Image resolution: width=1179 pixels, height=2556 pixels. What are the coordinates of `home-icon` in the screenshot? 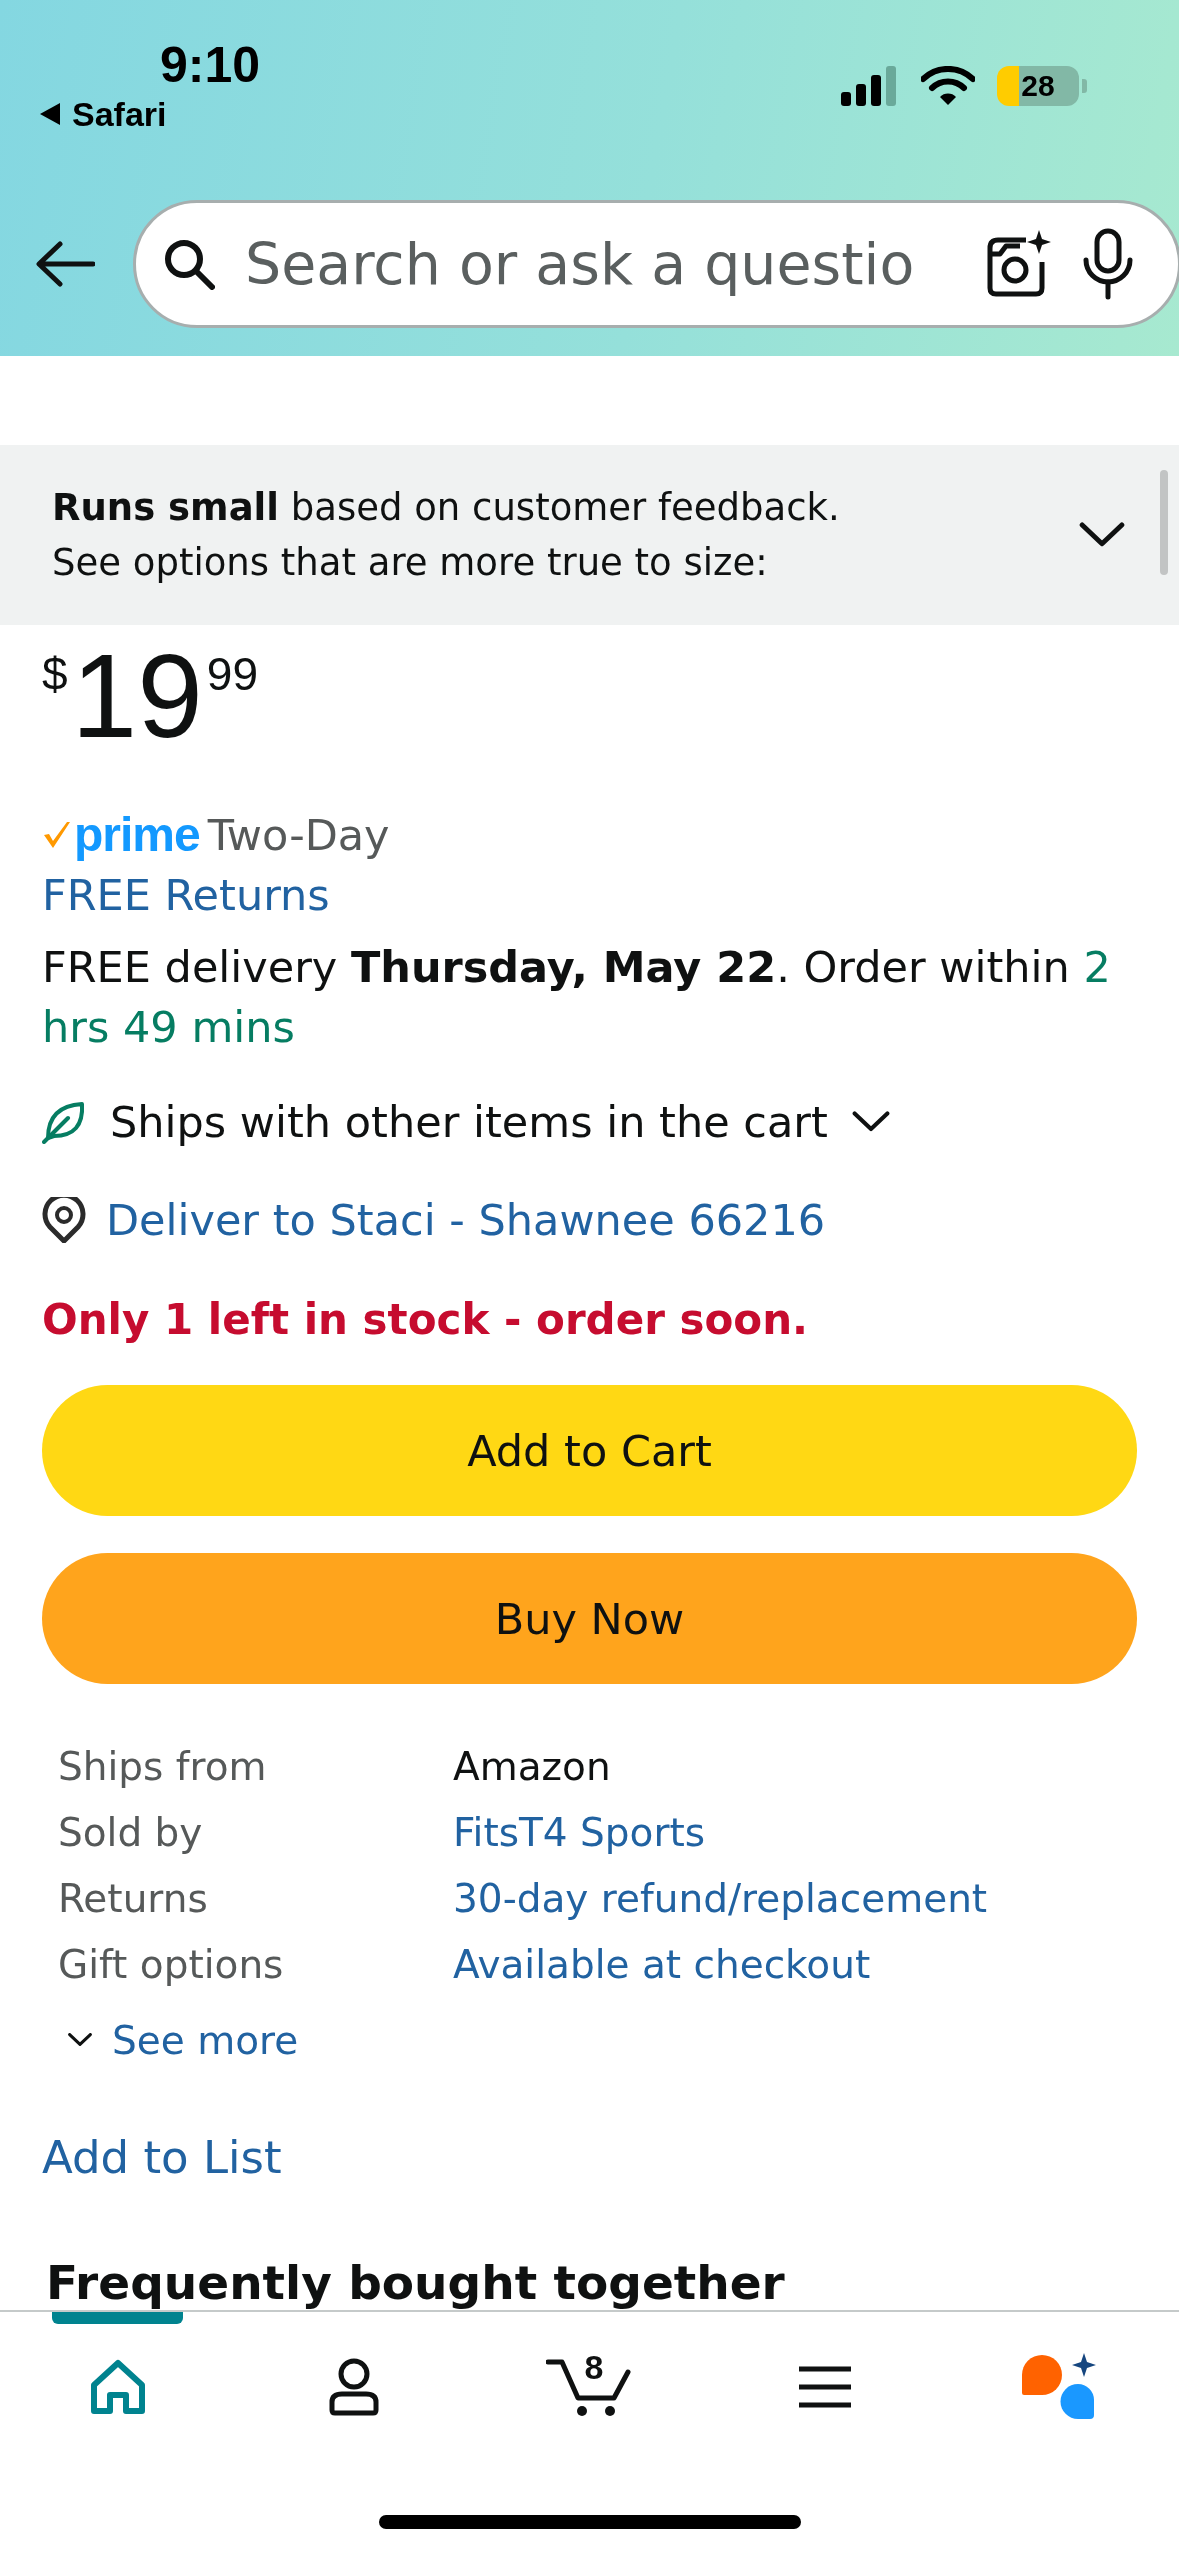 It's located at (117, 2387).